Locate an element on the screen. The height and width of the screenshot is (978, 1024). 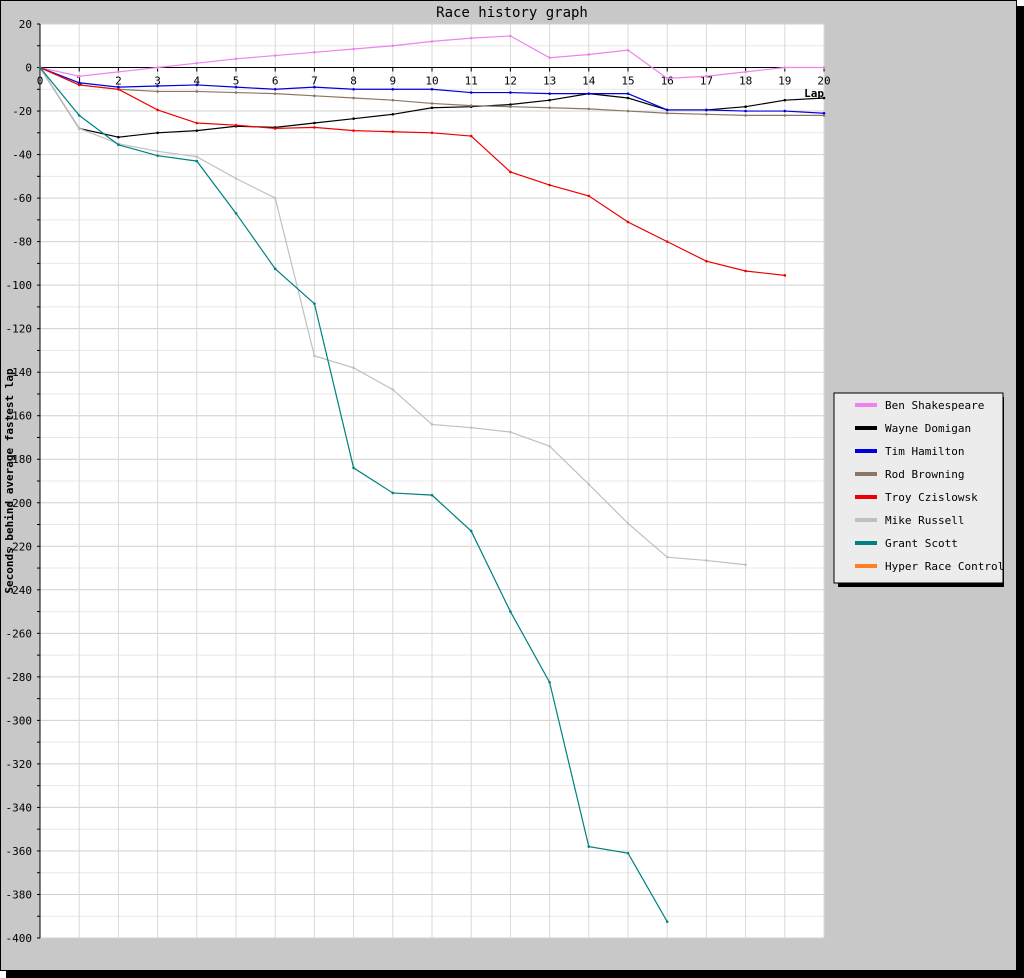
x-tick-label: 5 is located at coordinates (236, 81).